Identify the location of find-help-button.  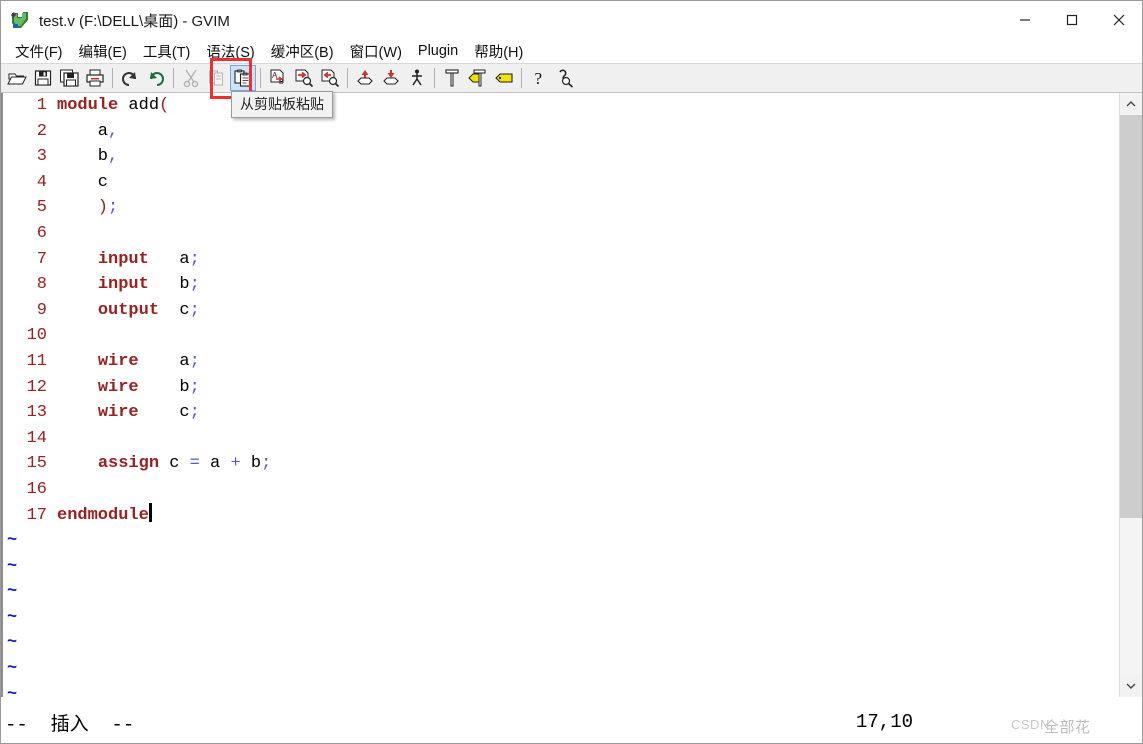
(565, 78).